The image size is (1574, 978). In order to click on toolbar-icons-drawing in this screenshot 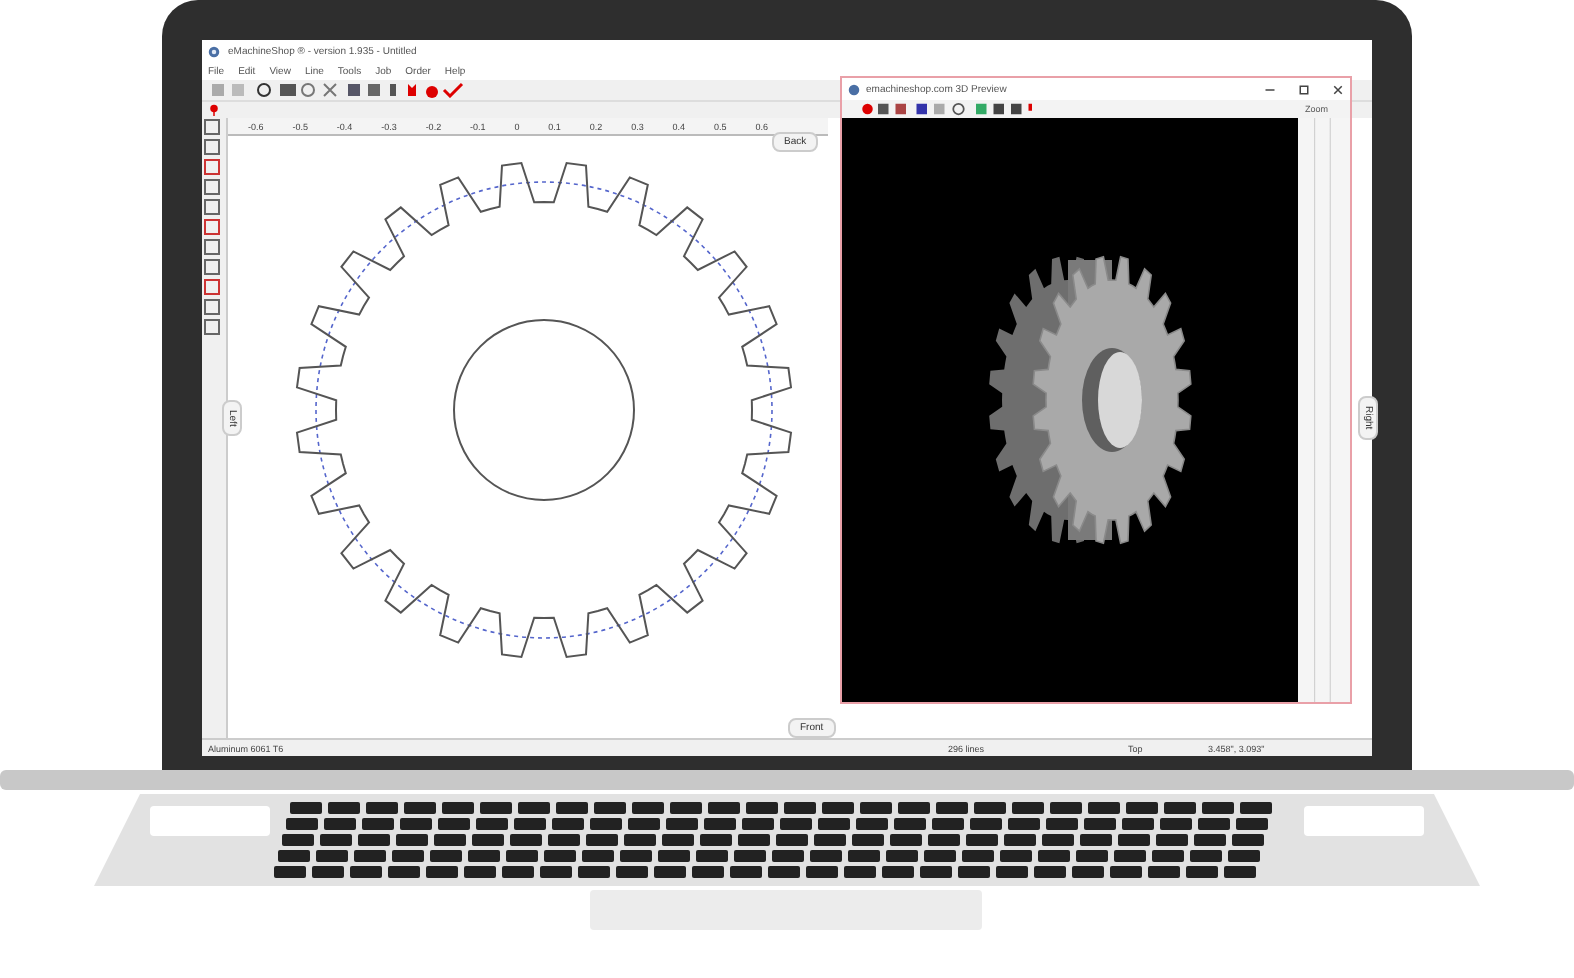, I will do `click(338, 90)`.